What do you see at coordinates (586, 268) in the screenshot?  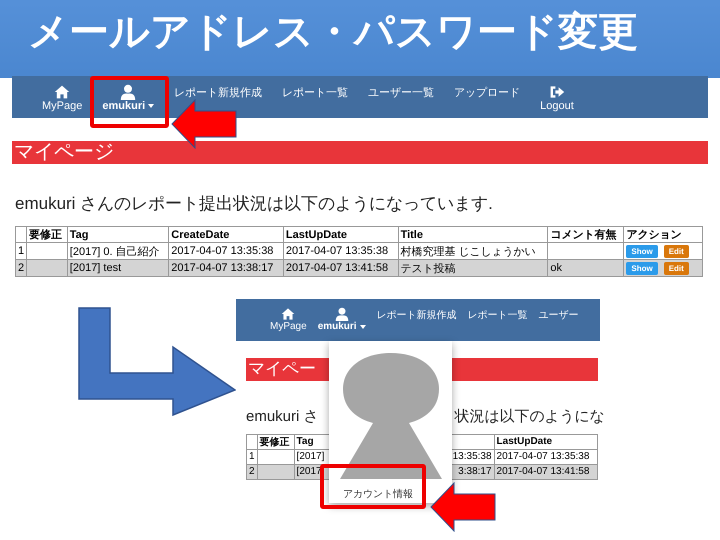 I see `table-cell: ok` at bounding box center [586, 268].